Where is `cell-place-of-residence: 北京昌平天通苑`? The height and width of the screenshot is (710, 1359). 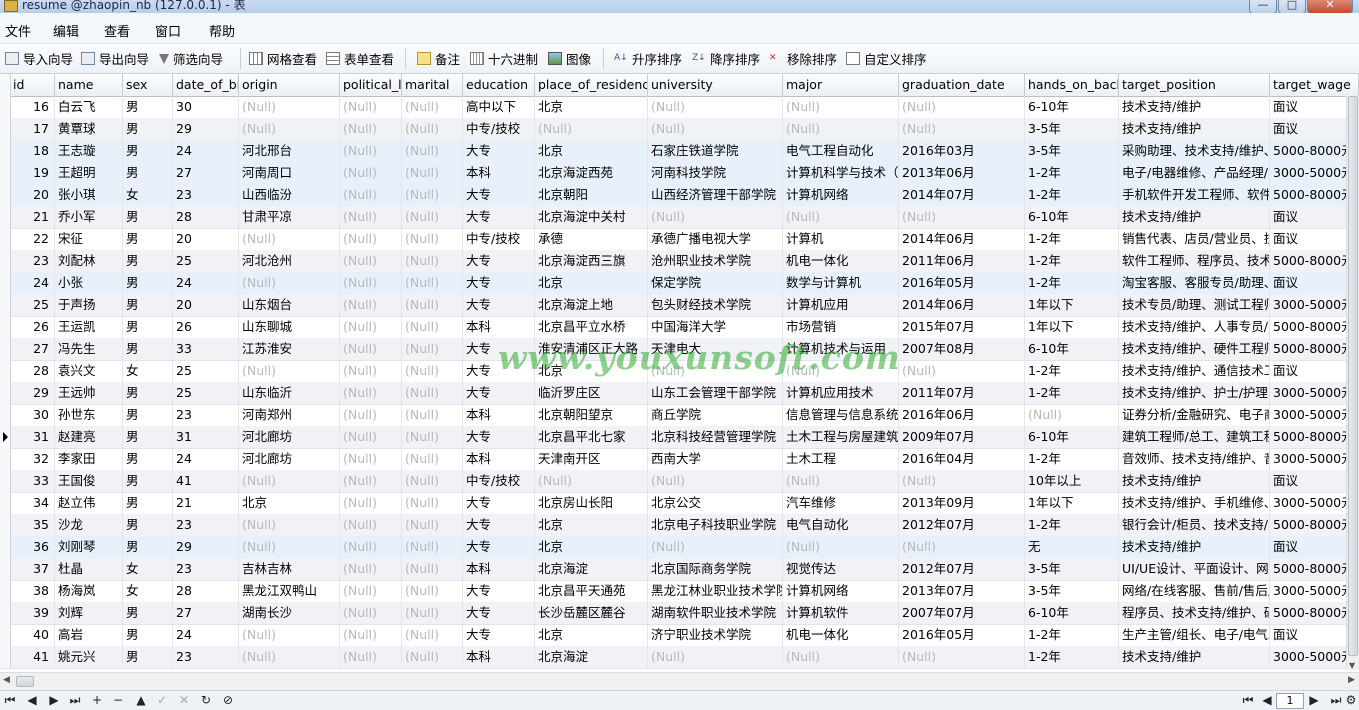 cell-place-of-residence: 北京昌平天通苑 is located at coordinates (591, 591).